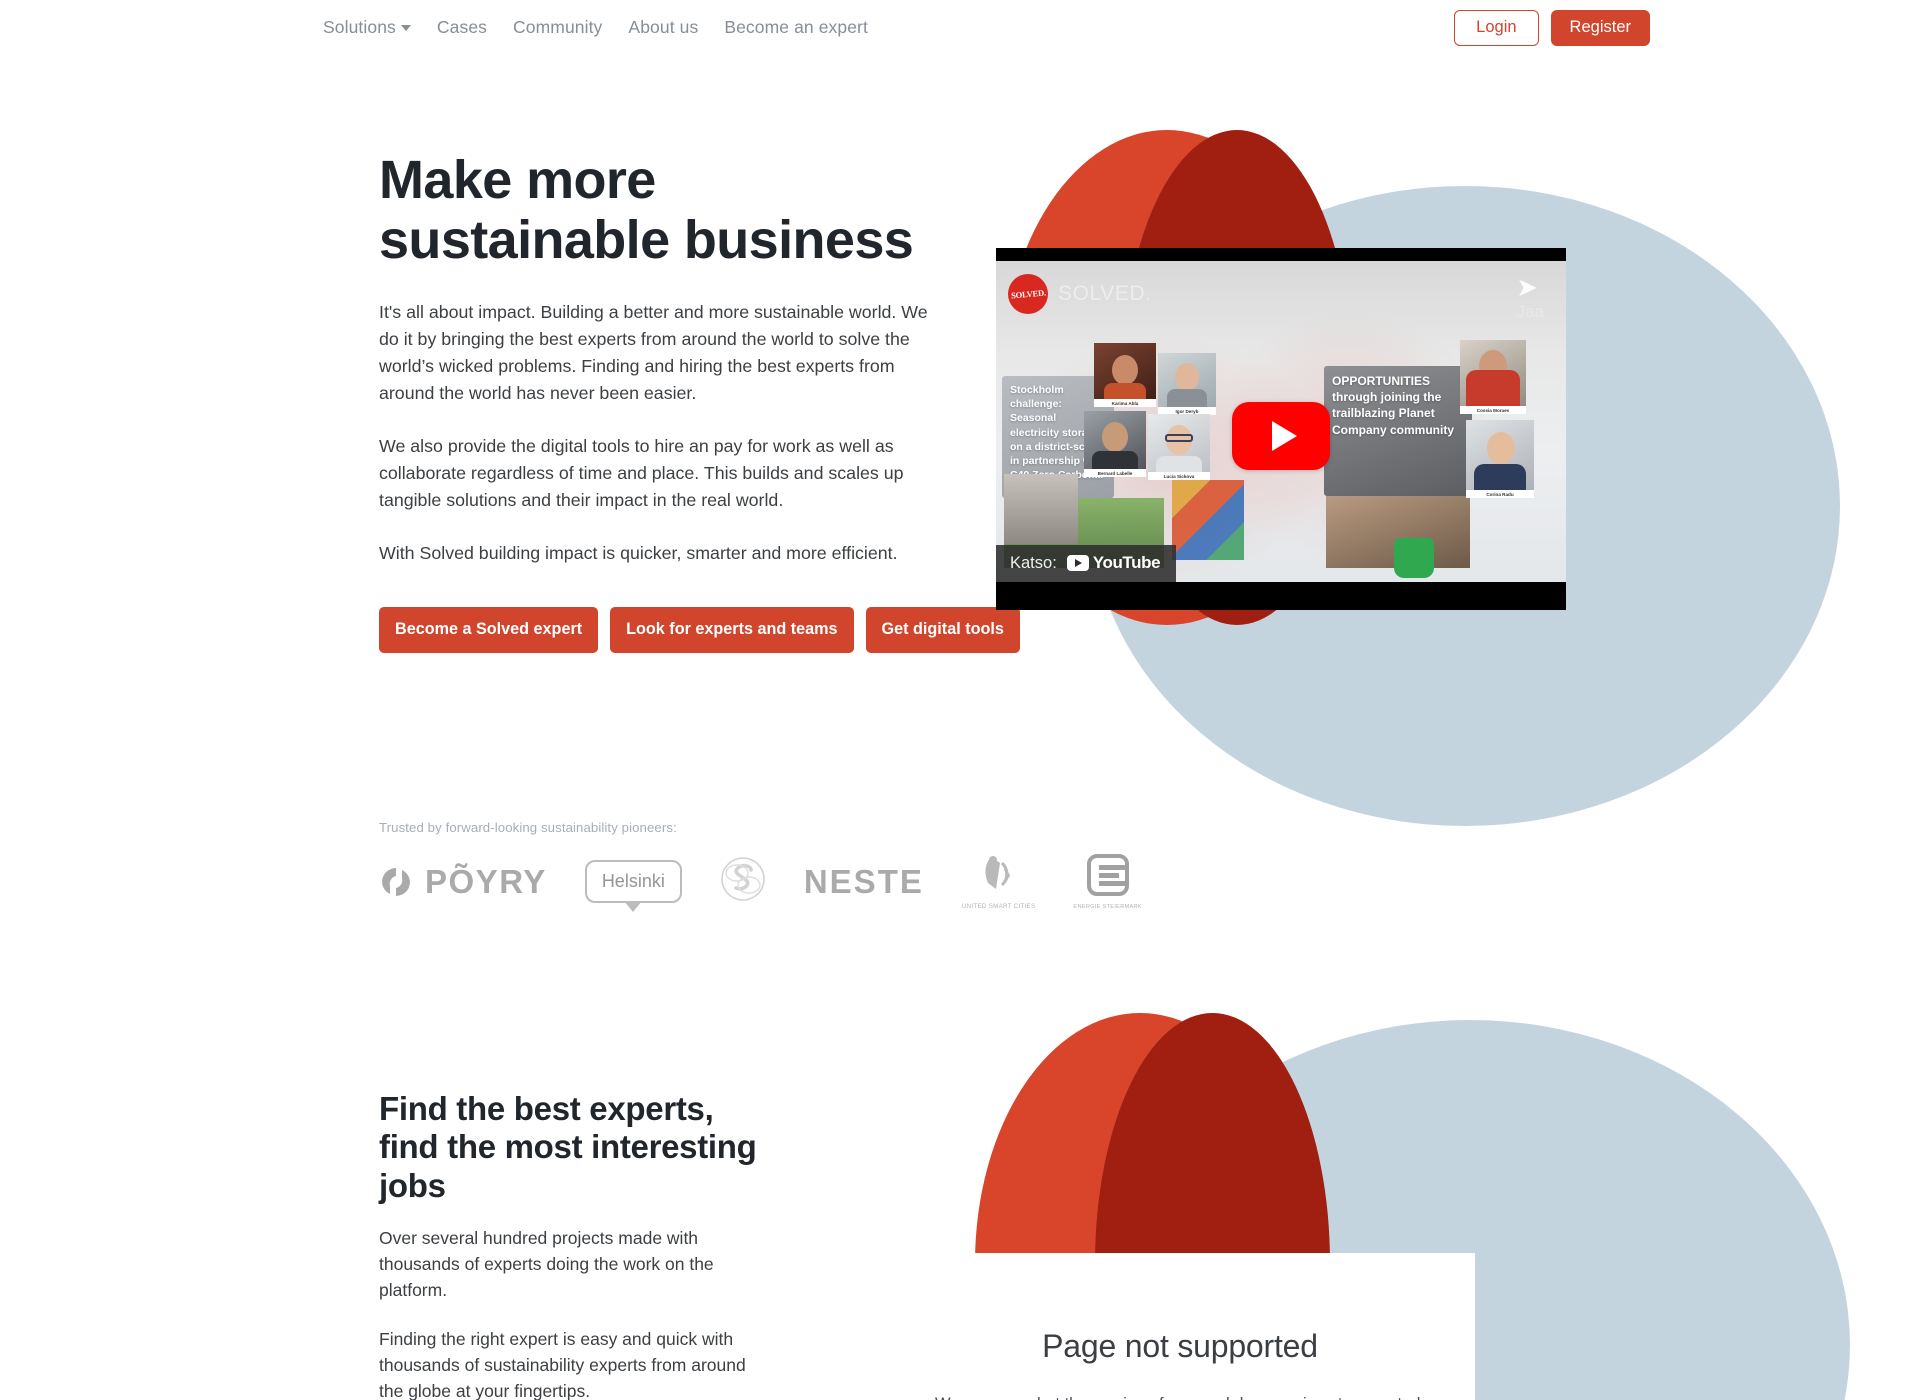 This screenshot has width=1920, height=1400. What do you see at coordinates (1180, 1346) in the screenshot?
I see `page-not-supported-title: Page not supported` at bounding box center [1180, 1346].